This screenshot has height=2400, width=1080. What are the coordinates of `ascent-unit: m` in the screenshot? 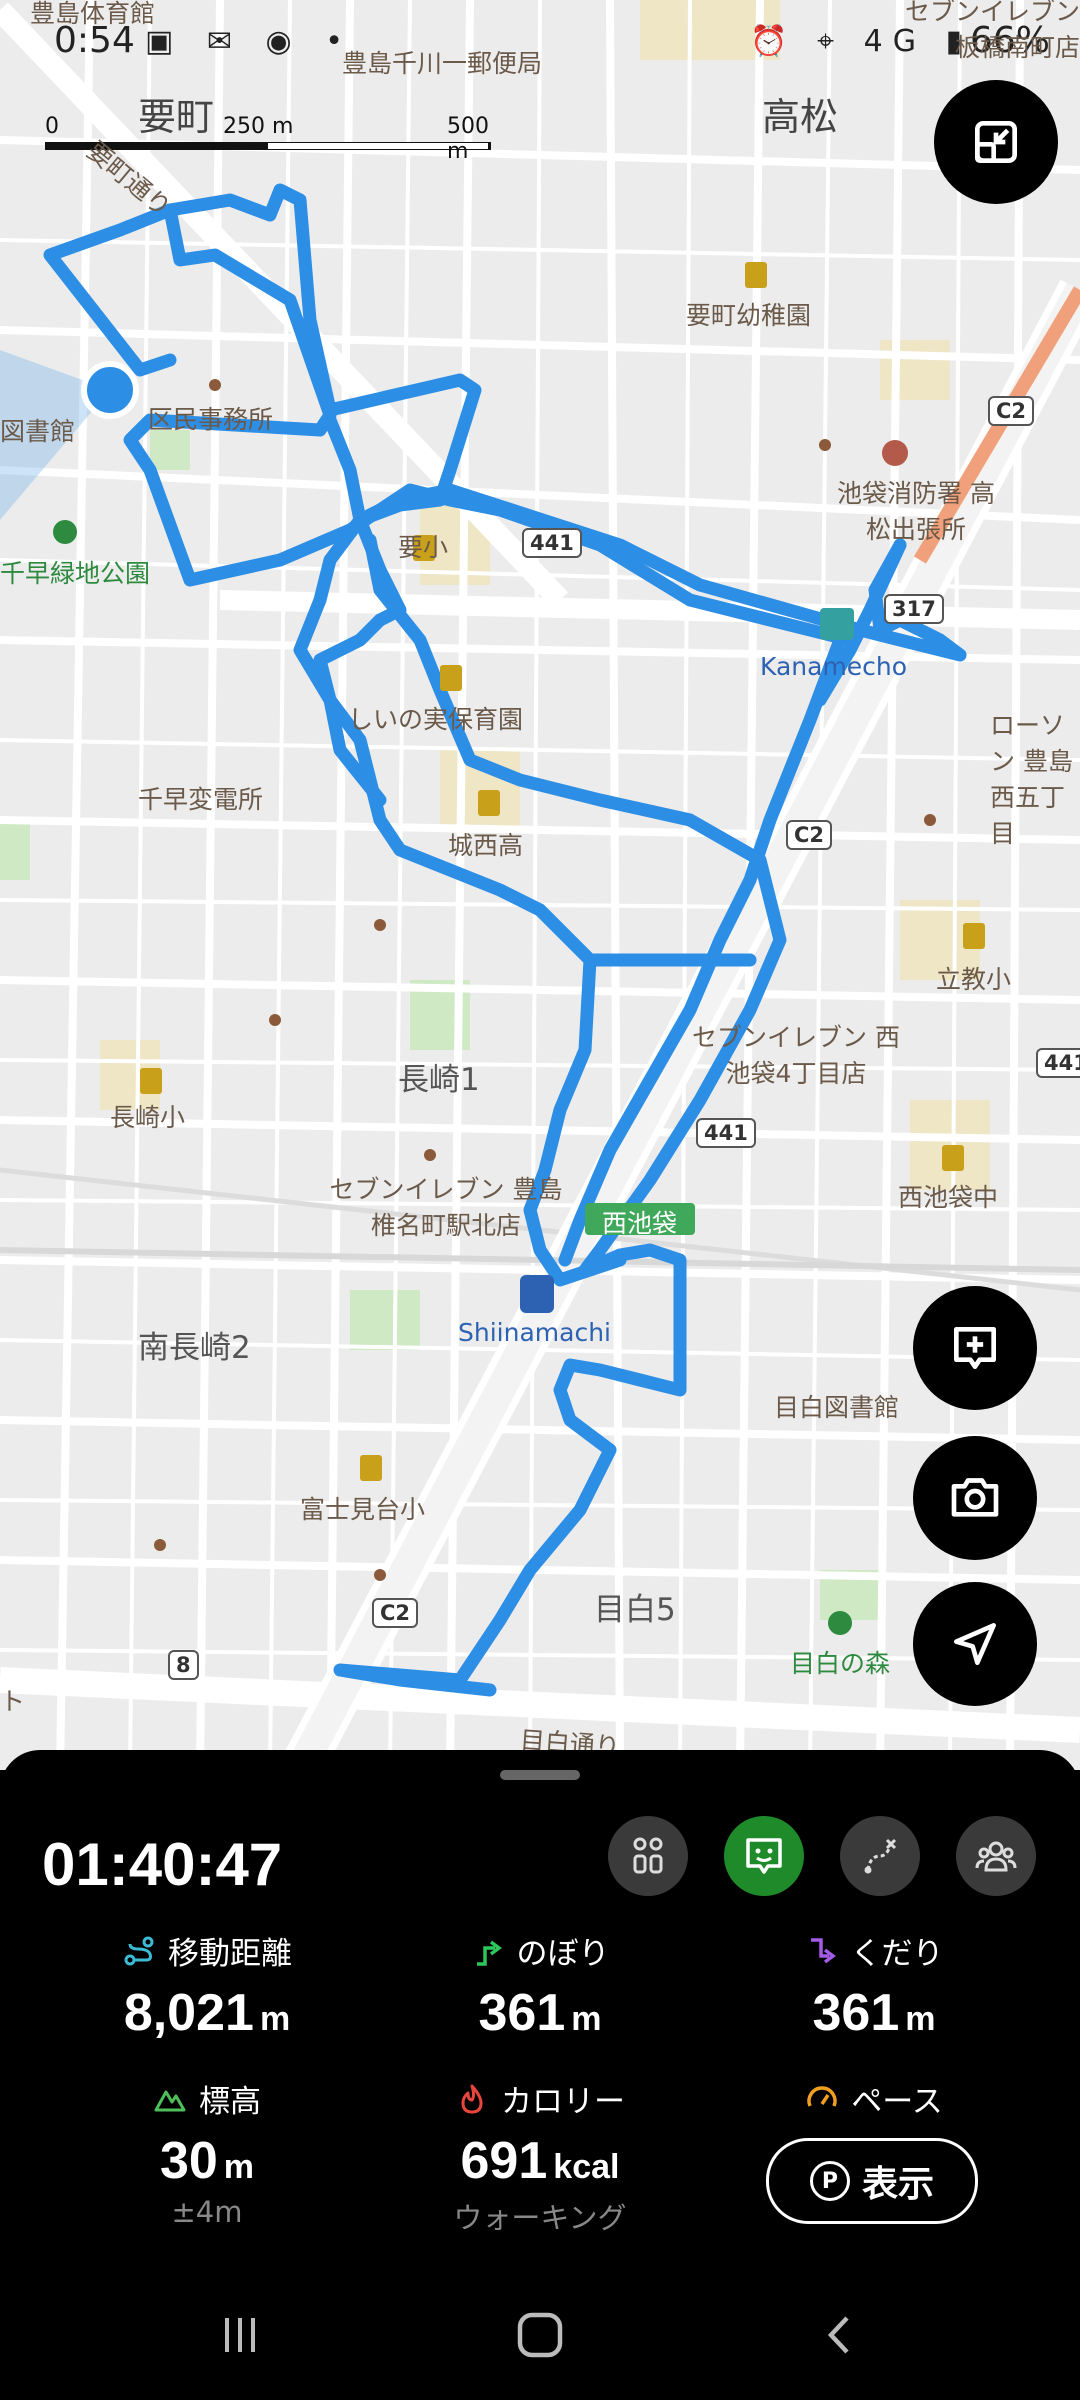 It's located at (586, 2019).